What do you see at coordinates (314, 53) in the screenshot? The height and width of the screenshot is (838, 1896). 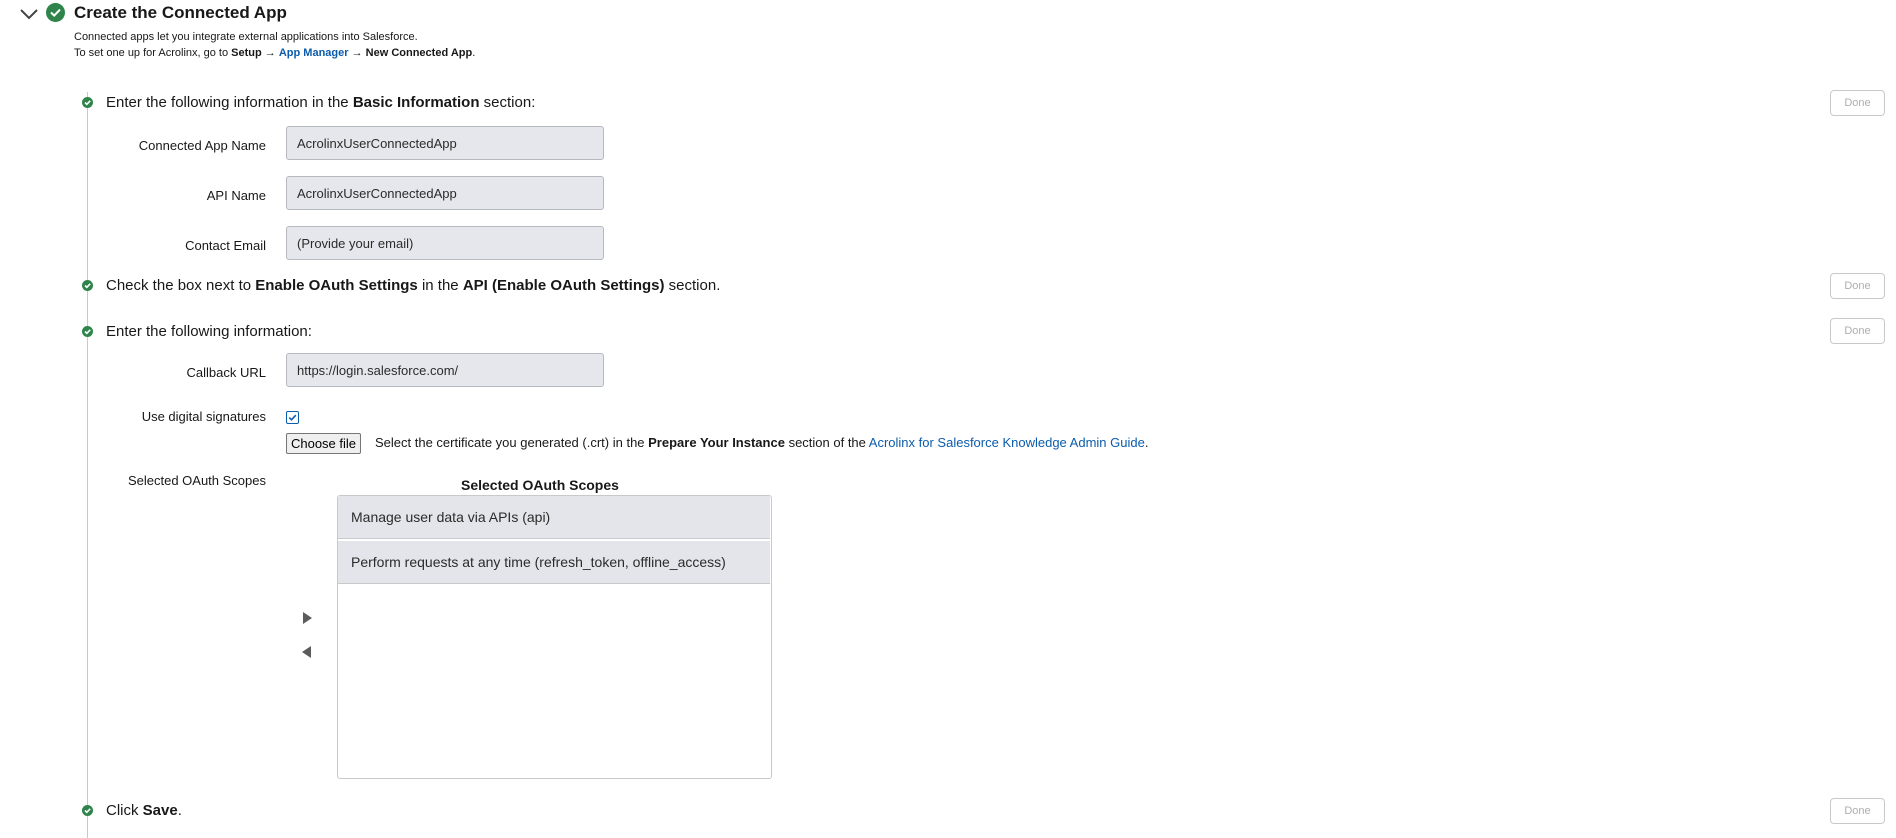 I see `app-manager-link: App Manager` at bounding box center [314, 53].